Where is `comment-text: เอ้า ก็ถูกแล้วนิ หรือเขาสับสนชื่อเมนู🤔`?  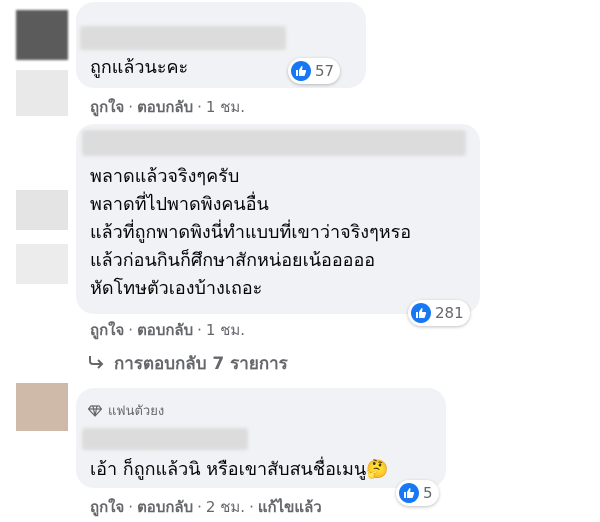
comment-text: เอ้า ก็ถูกแล้วนิ หรือเขาสับสนชื่อเมนู🤔 is located at coordinates (239, 470).